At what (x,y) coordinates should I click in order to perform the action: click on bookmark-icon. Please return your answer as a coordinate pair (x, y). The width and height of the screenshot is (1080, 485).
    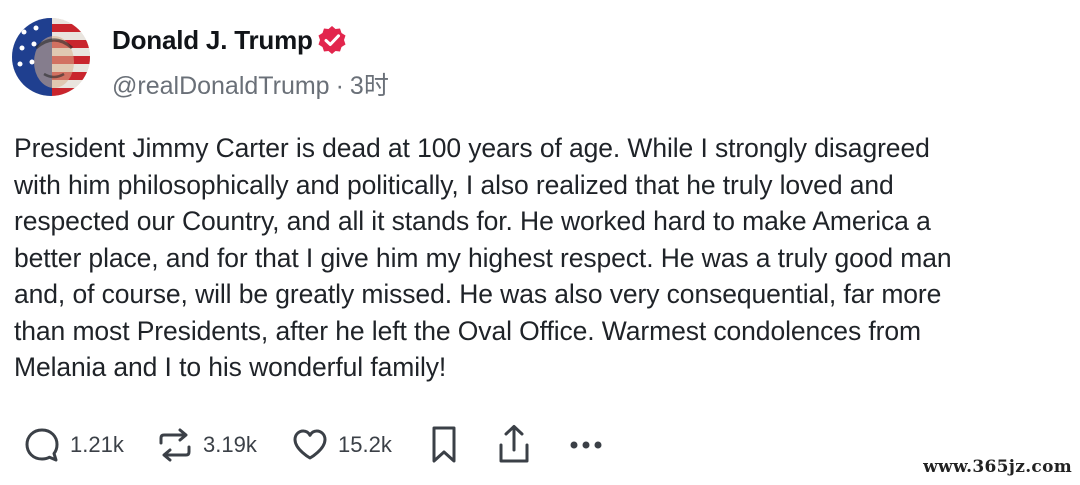
    Looking at the image, I should click on (444, 445).